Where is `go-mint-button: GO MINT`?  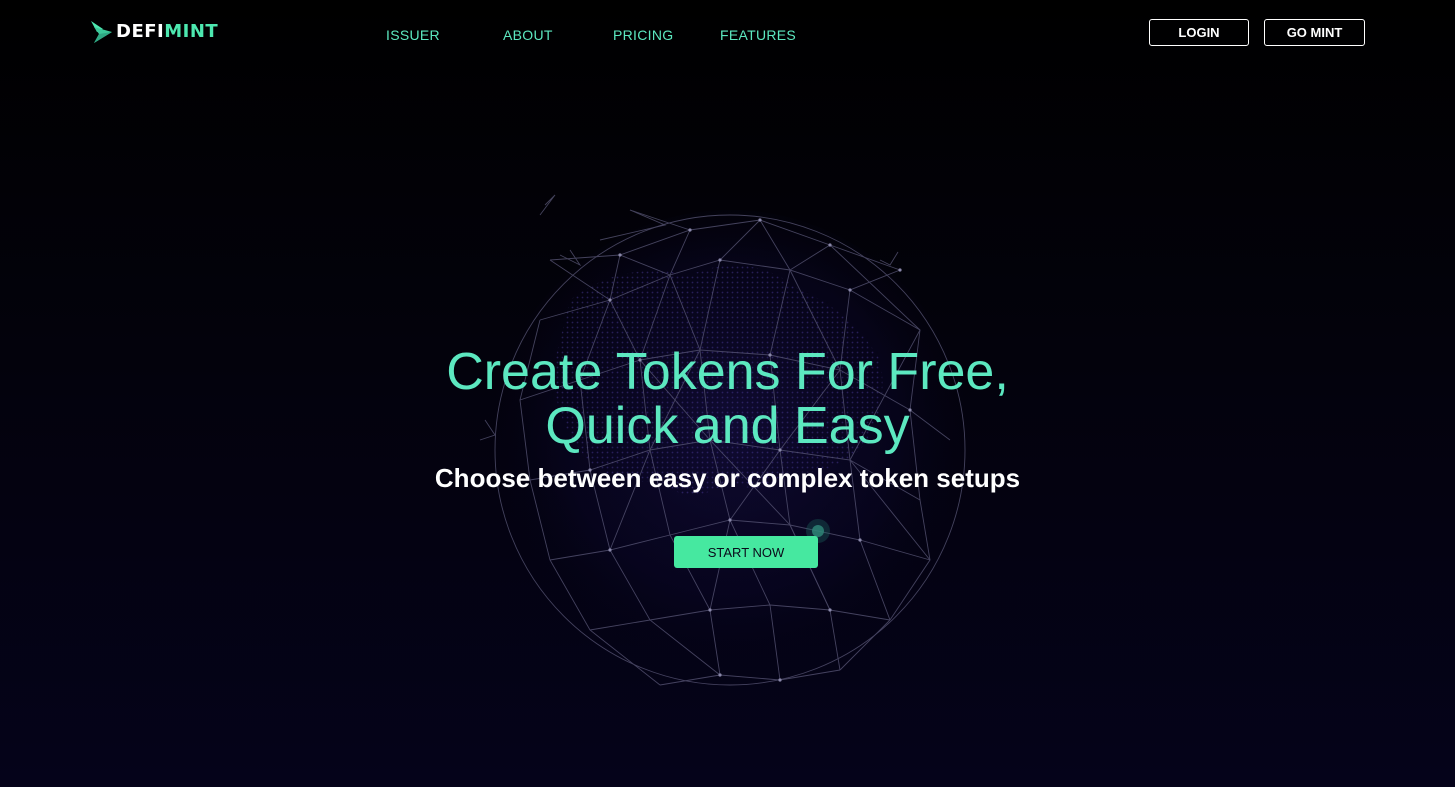
go-mint-button: GO MINT is located at coordinates (1314, 32).